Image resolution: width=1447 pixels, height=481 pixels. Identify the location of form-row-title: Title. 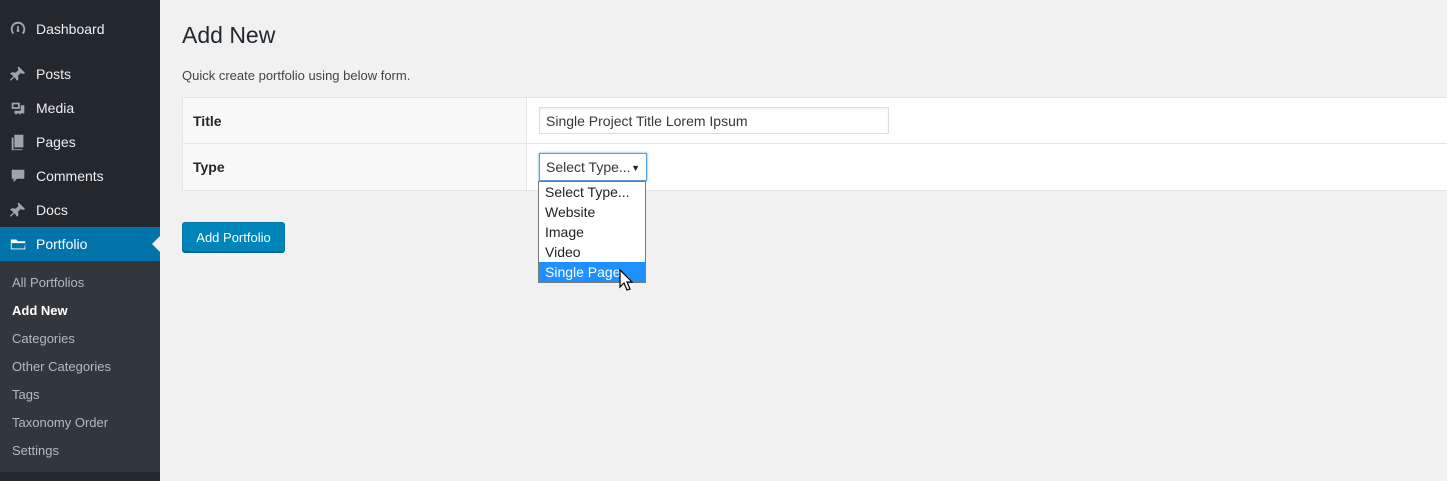
(815, 121).